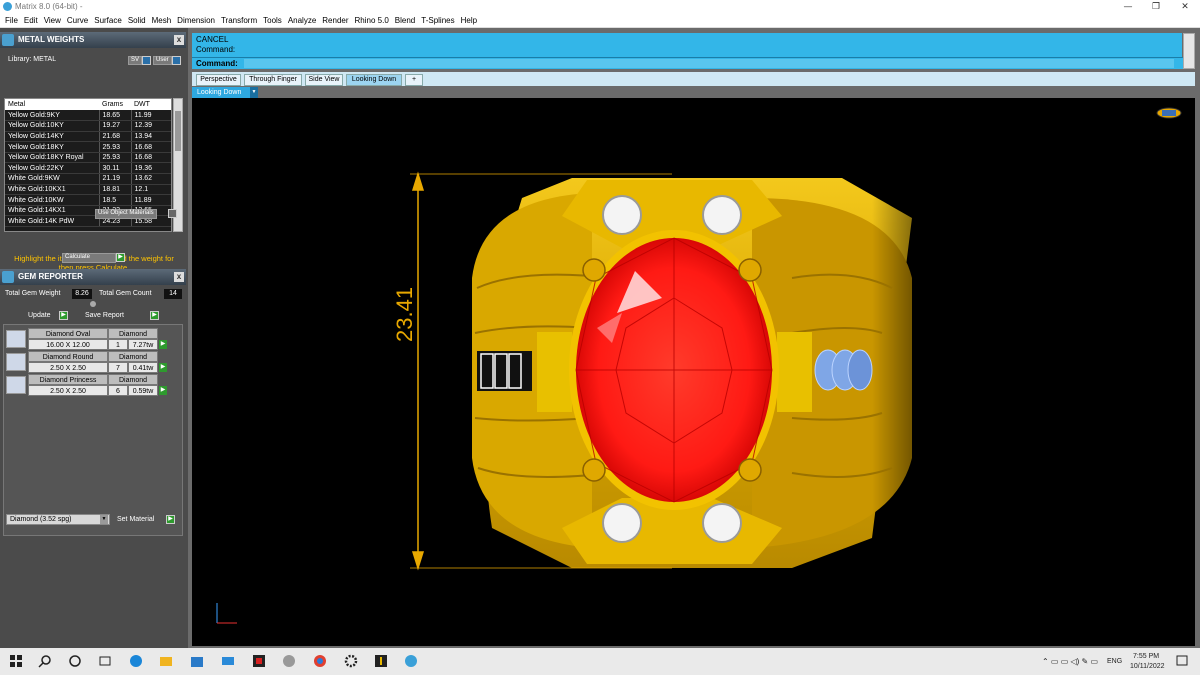 The height and width of the screenshot is (675, 1200). What do you see at coordinates (176, 60) in the screenshot?
I see `user-toggle-icon` at bounding box center [176, 60].